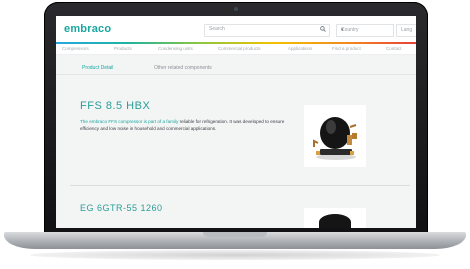 Image resolution: width=470 pixels, height=269 pixels. I want to click on compressor-image, so click(335, 138).